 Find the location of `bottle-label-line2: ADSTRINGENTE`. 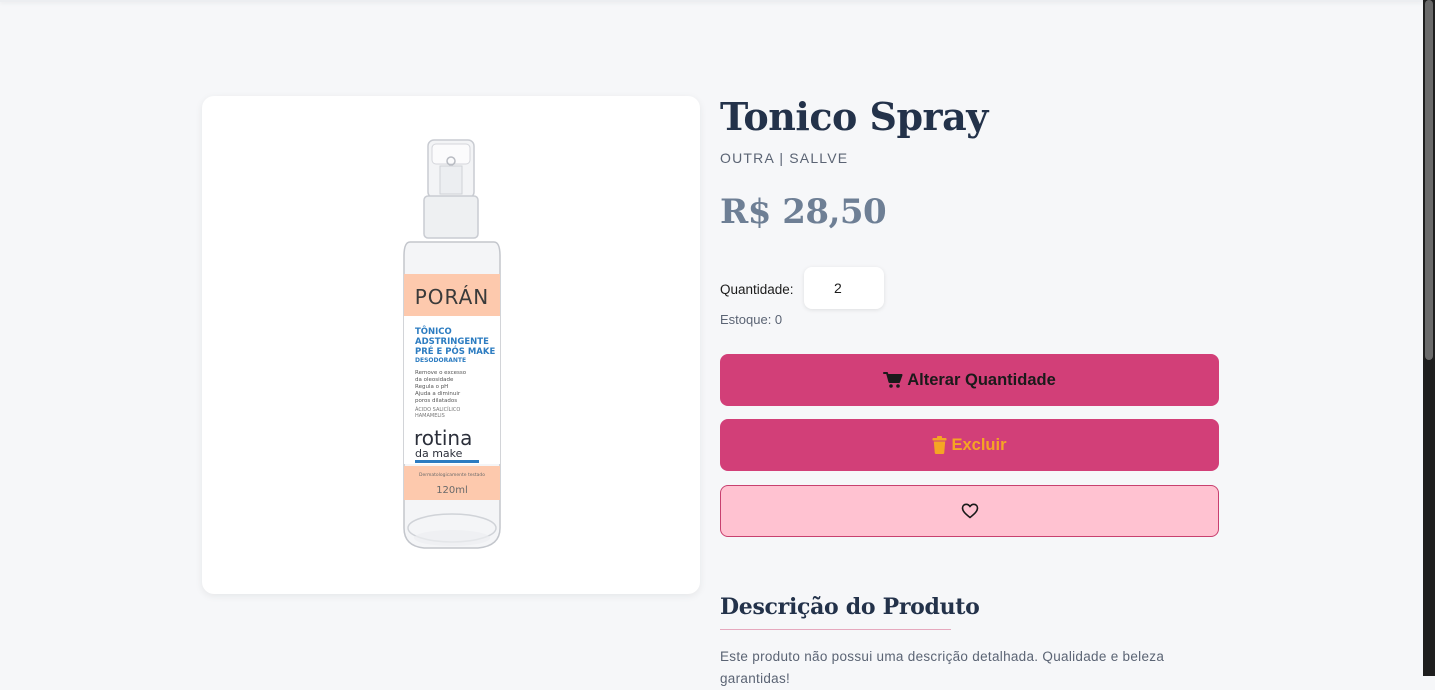

bottle-label-line2: ADSTRINGENTE is located at coordinates (452, 342).